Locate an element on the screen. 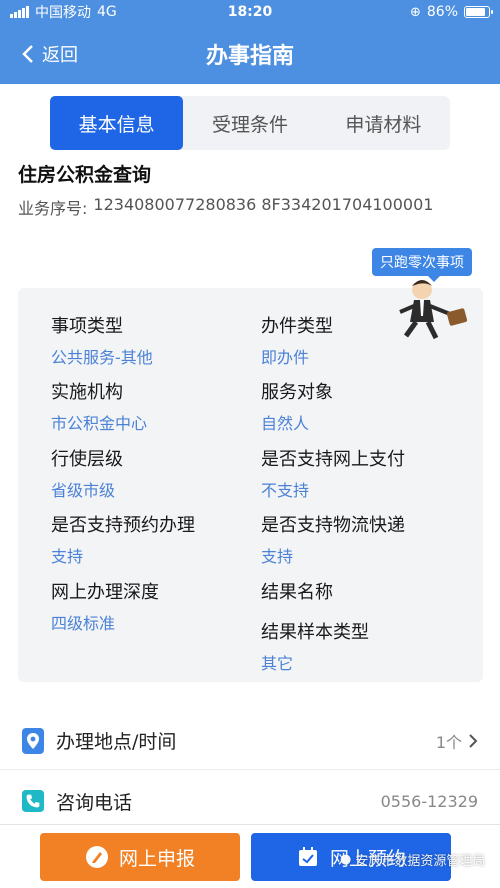 This screenshot has width=500, height=888. field-item-type: 事项类型 公共服务-其他 is located at coordinates (102, 340).